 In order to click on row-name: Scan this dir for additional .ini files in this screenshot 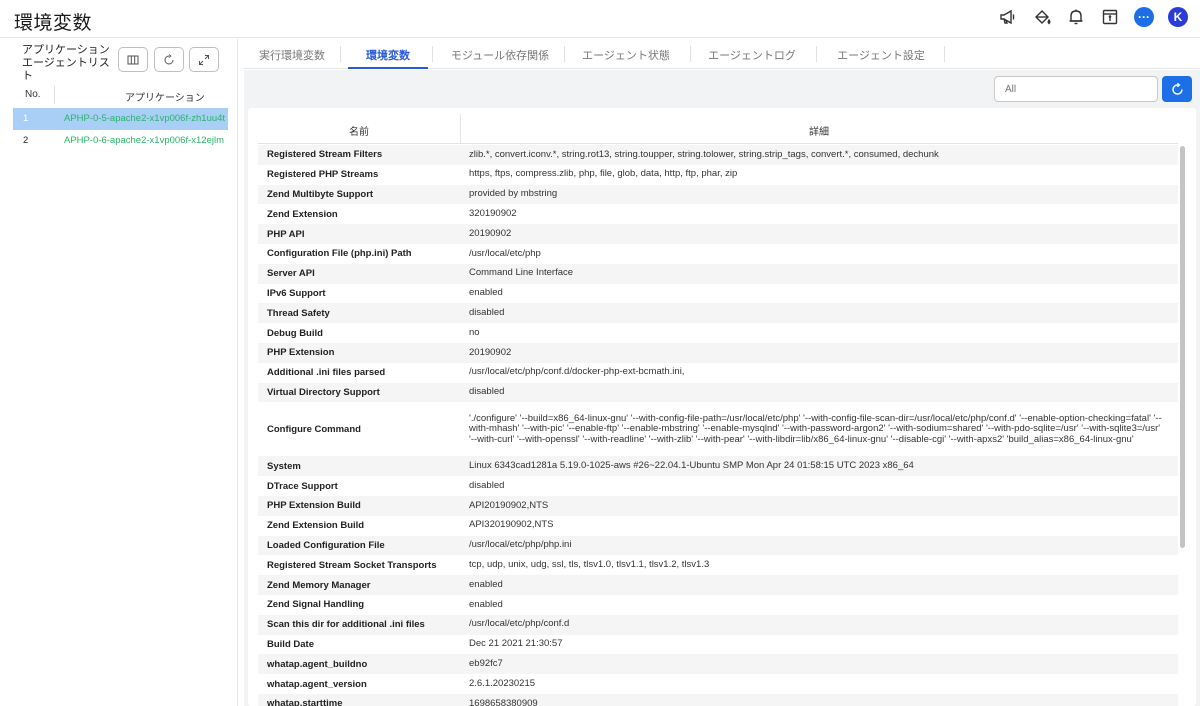, I will do `click(346, 625)`.